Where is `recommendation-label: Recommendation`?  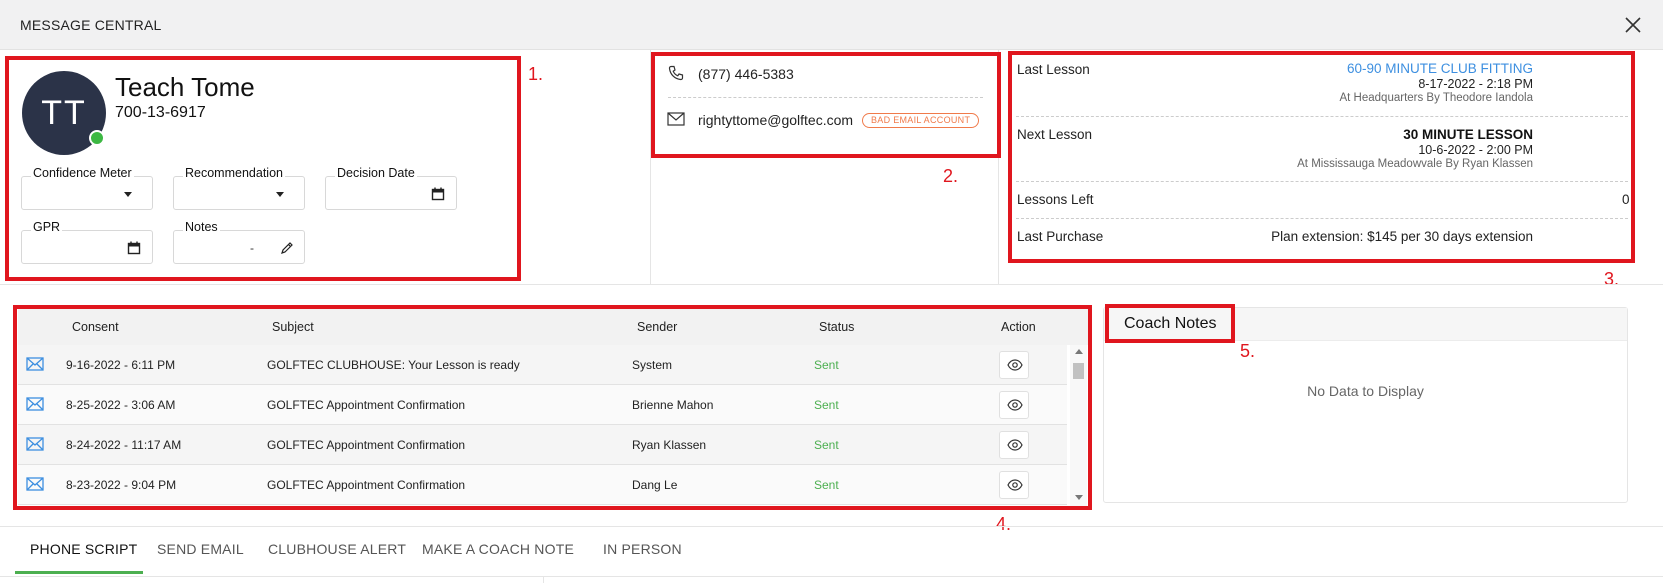 recommendation-label: Recommendation is located at coordinates (234, 173).